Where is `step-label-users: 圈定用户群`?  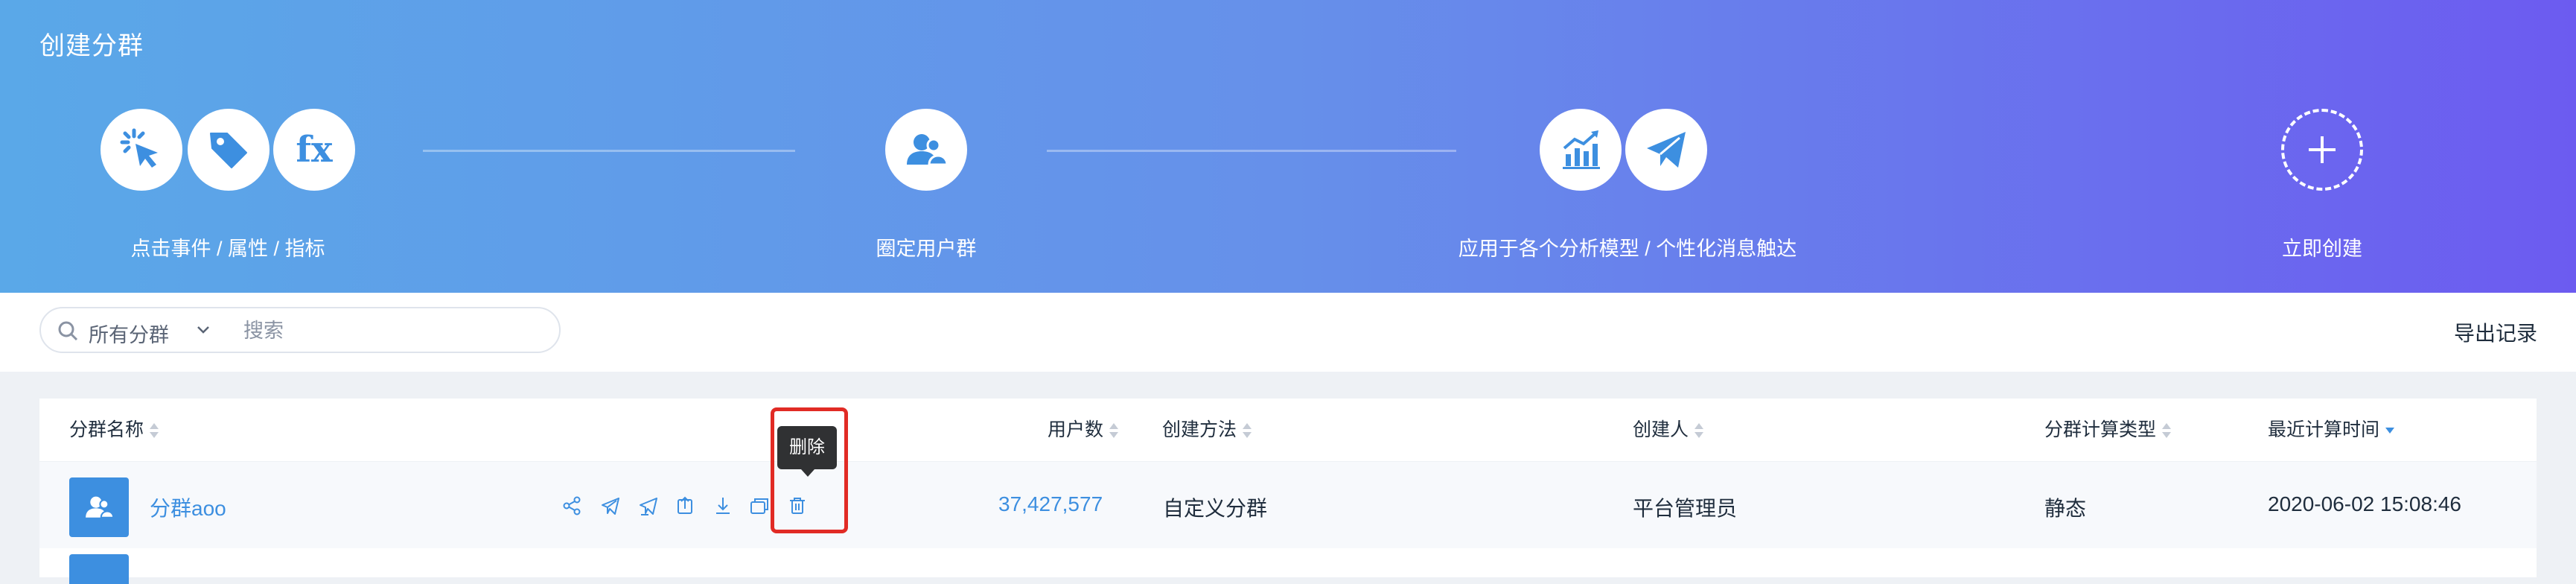
step-label-users: 圈定用户群 is located at coordinates (926, 249).